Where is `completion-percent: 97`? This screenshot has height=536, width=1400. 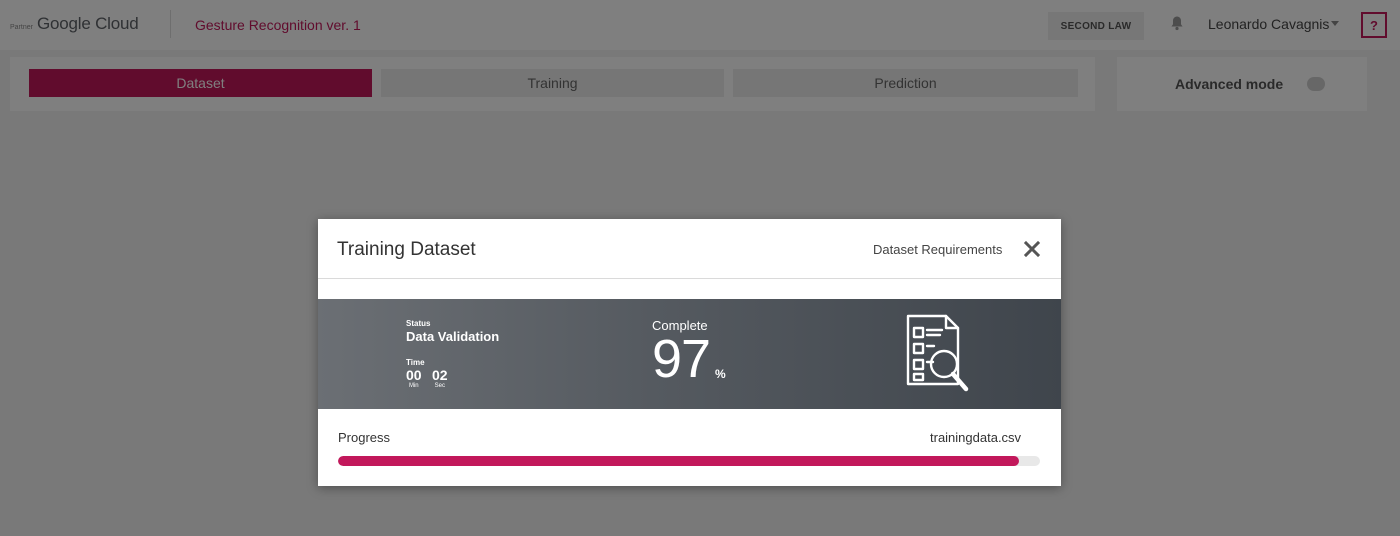 completion-percent: 97 is located at coordinates (681, 359).